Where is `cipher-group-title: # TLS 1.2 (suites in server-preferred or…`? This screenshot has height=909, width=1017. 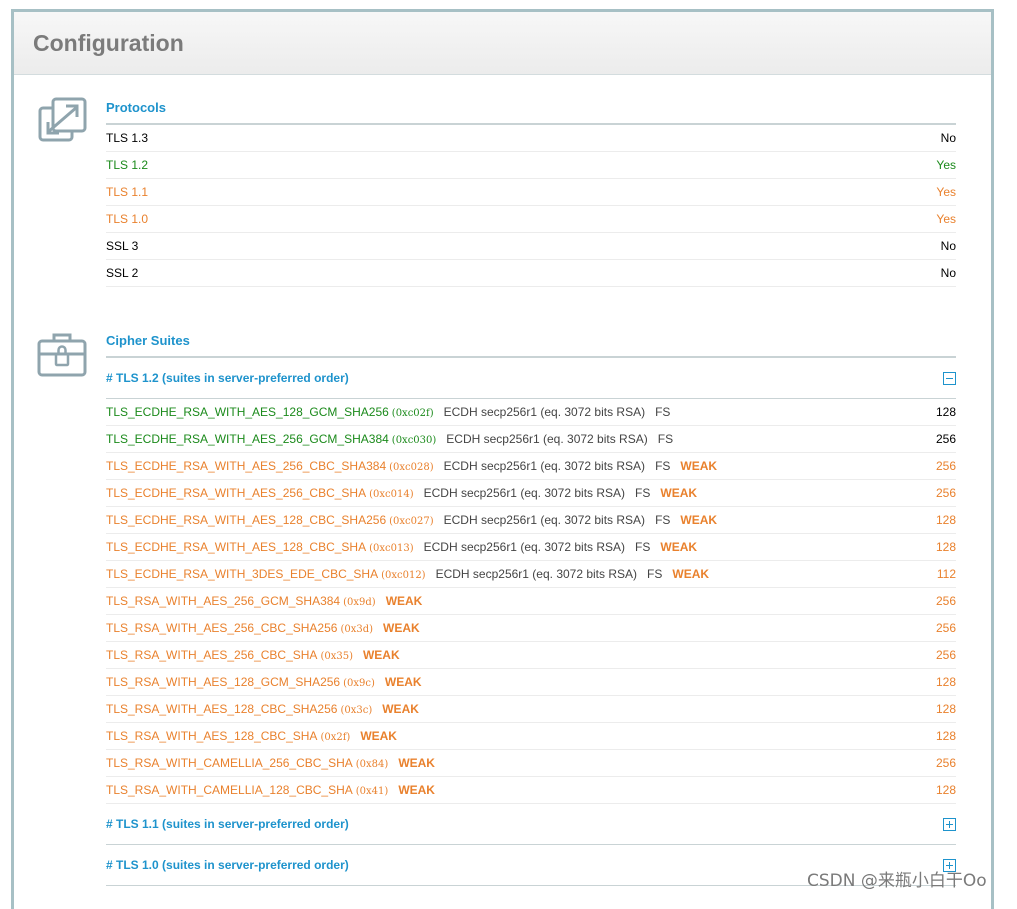 cipher-group-title: # TLS 1.2 (suites in server-preferred or… is located at coordinates (227, 378).